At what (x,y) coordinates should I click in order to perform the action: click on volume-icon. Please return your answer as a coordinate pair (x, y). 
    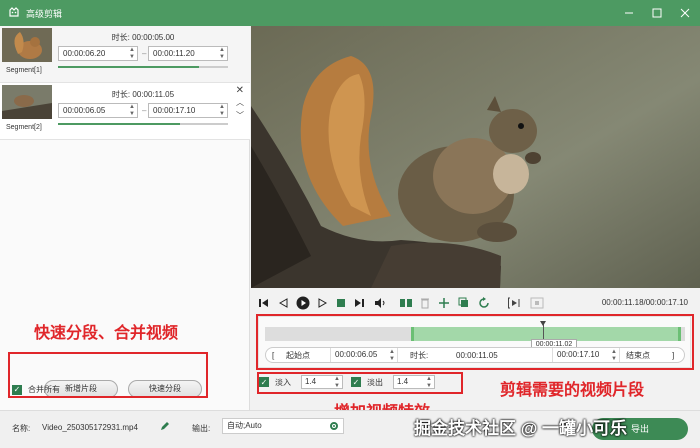
    Looking at the image, I should click on (380, 303).